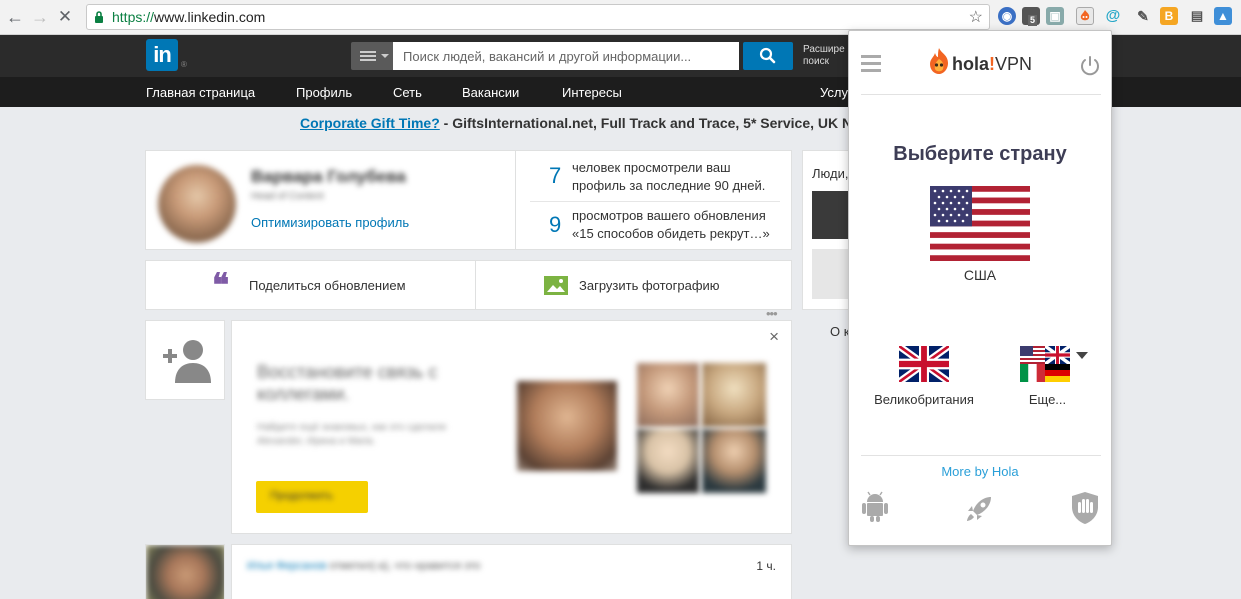 Image resolution: width=1241 pixels, height=599 pixels. Describe the element at coordinates (774, 337) in the screenshot. I see `close-icon: ×` at that location.